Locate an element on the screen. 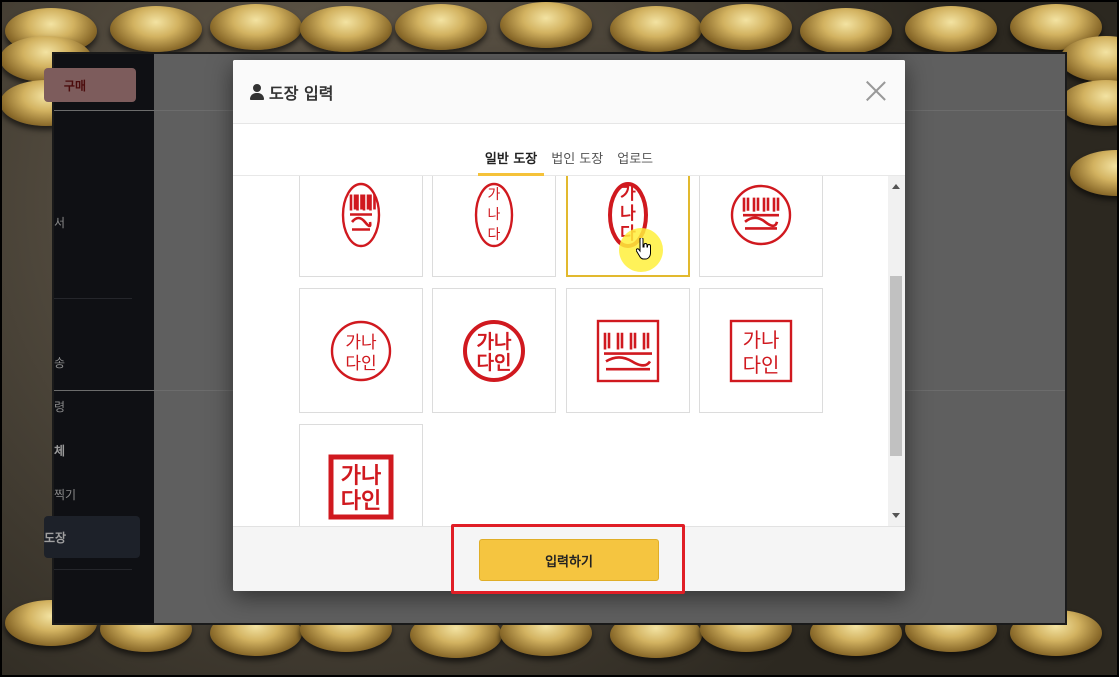  sidebar-item: 송 is located at coordinates (59, 362).